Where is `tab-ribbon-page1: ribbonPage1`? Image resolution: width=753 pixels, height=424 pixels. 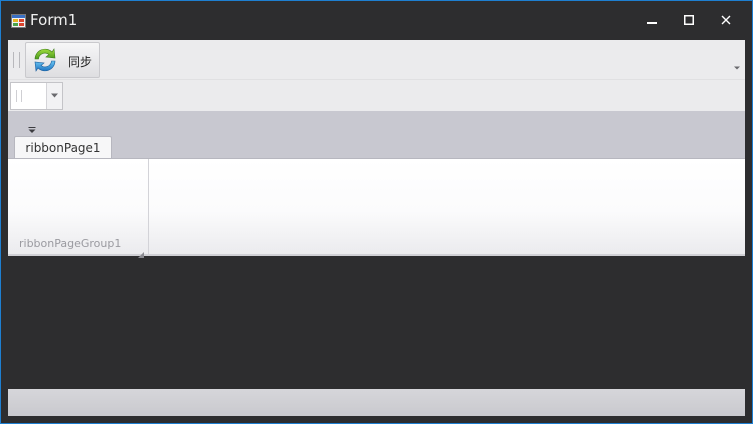
tab-ribbon-page1: ribbonPage1 is located at coordinates (63, 147).